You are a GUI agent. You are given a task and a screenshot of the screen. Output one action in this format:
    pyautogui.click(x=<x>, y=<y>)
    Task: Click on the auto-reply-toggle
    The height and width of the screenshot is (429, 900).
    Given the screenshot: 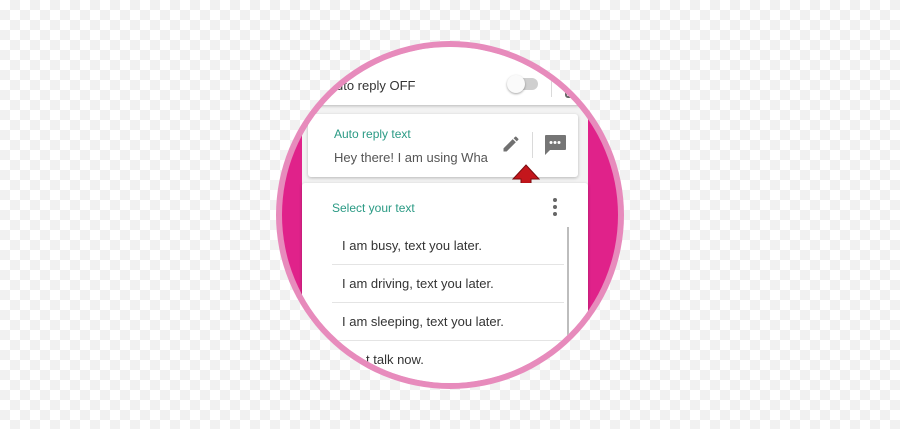 What is the action you would take?
    pyautogui.click(x=522, y=84)
    